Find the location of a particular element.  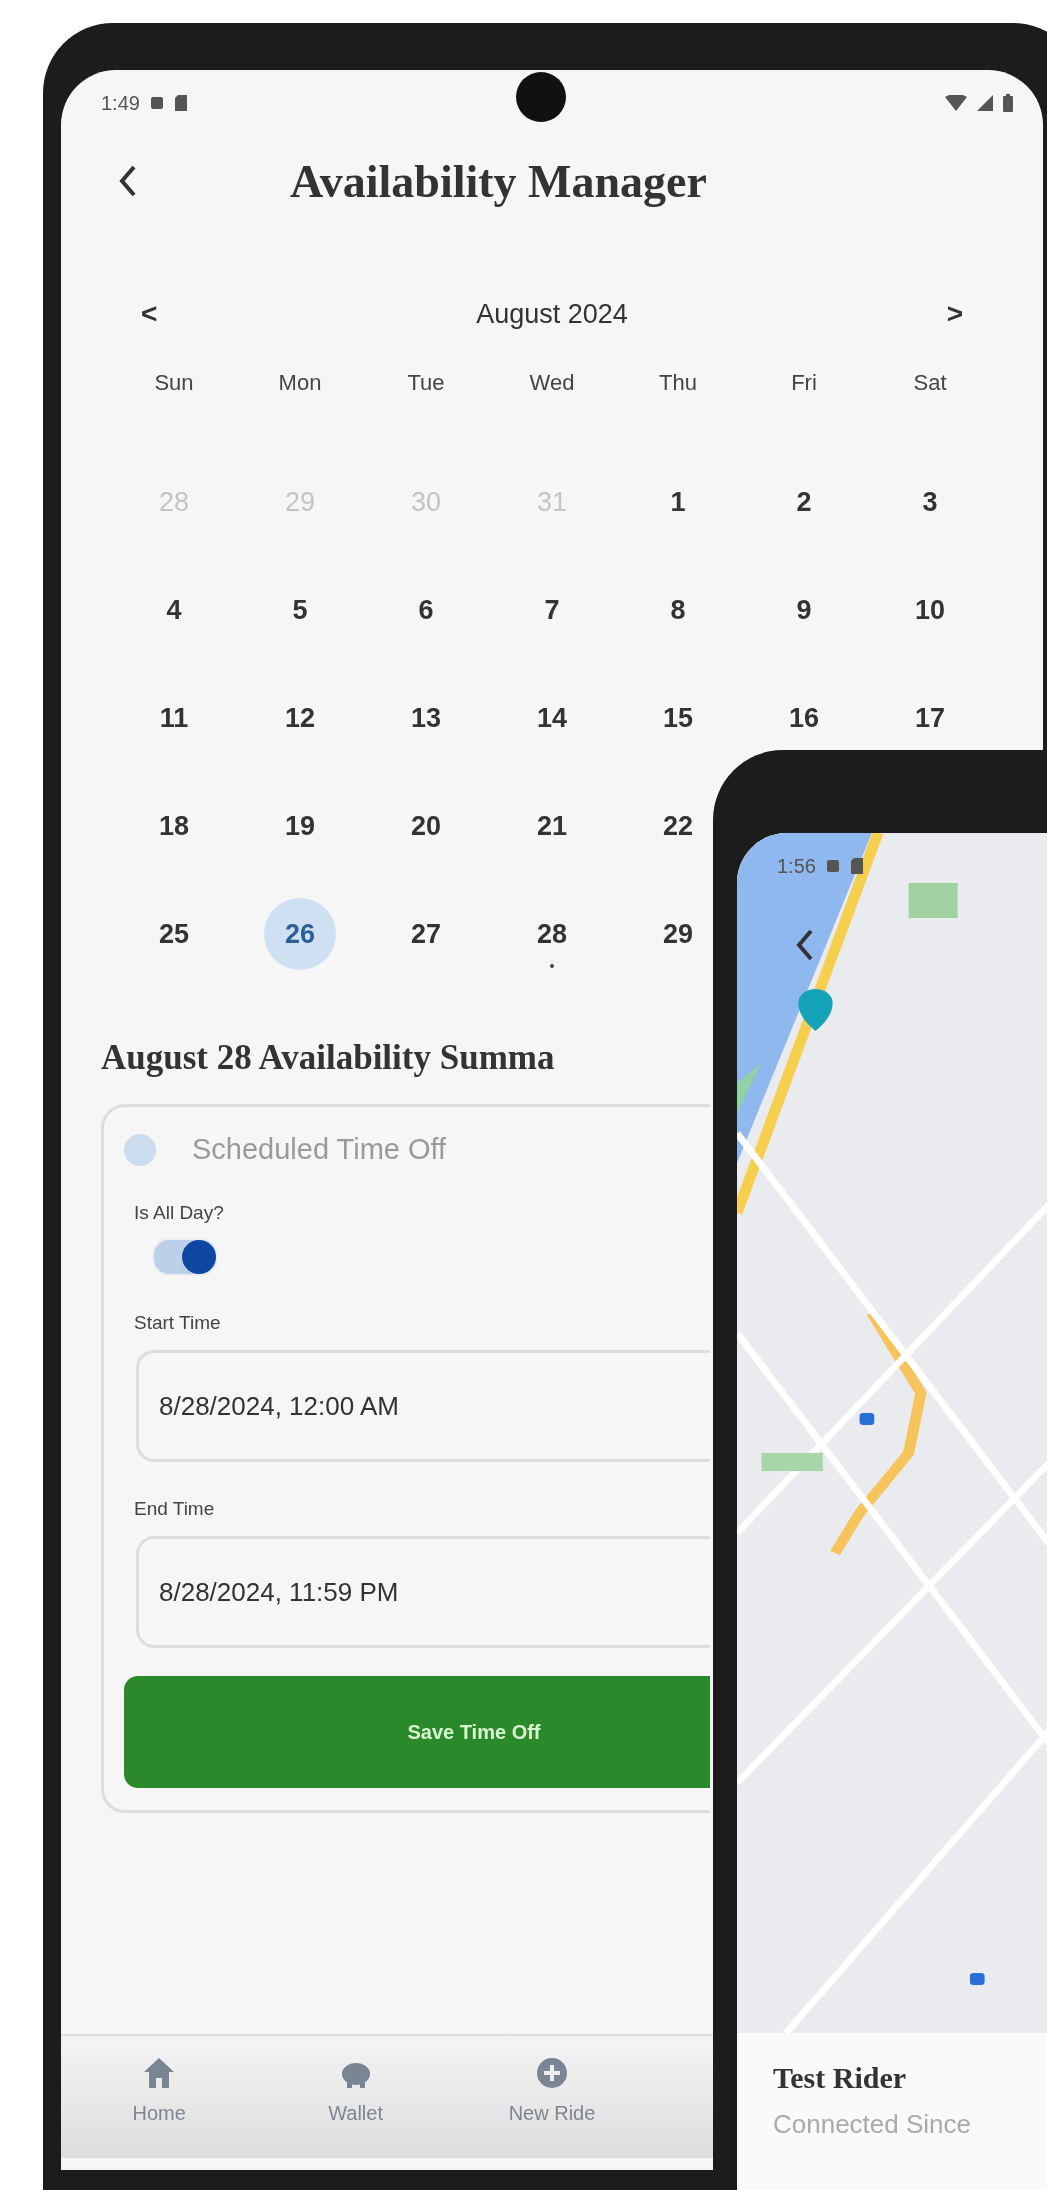

input-field: 8/28/2024, 11:59 PM is located at coordinates (423, 1592).